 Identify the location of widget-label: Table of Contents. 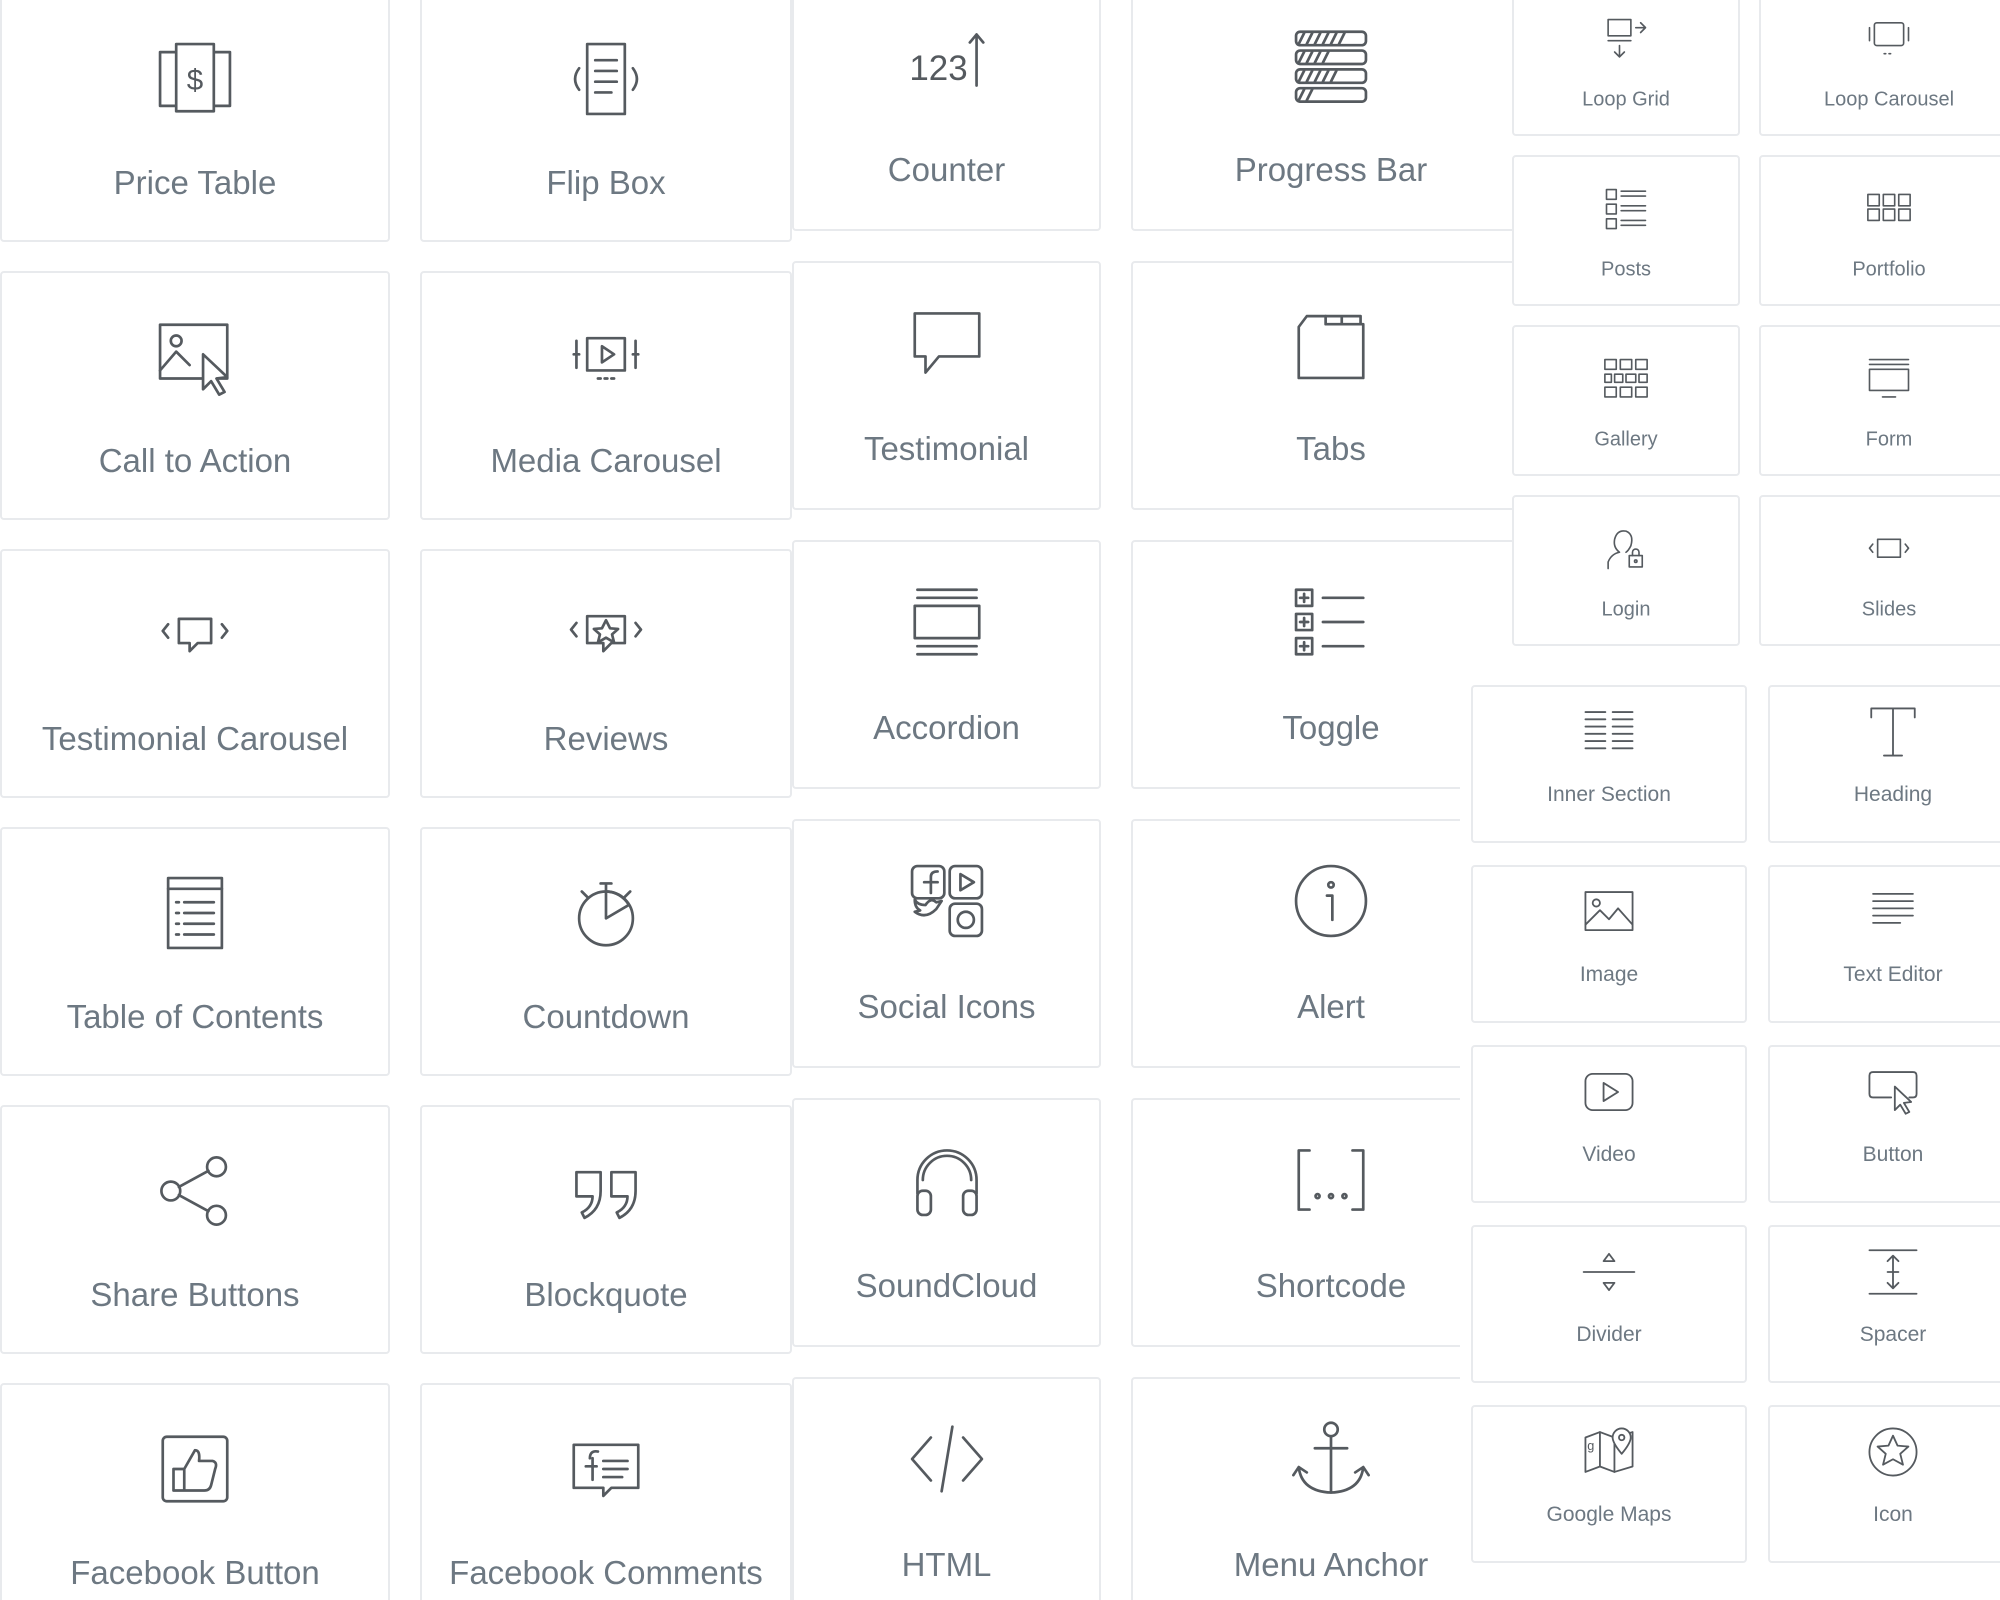
(195, 1016).